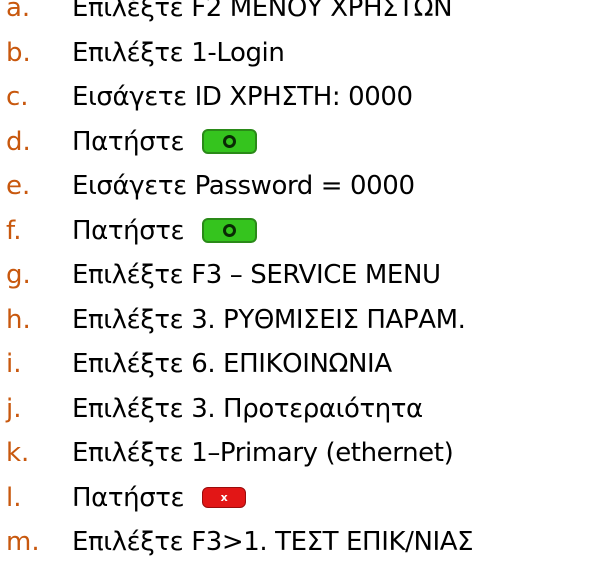 Image resolution: width=598 pixels, height=578 pixels. I want to click on step-marker: k., so click(18, 453).